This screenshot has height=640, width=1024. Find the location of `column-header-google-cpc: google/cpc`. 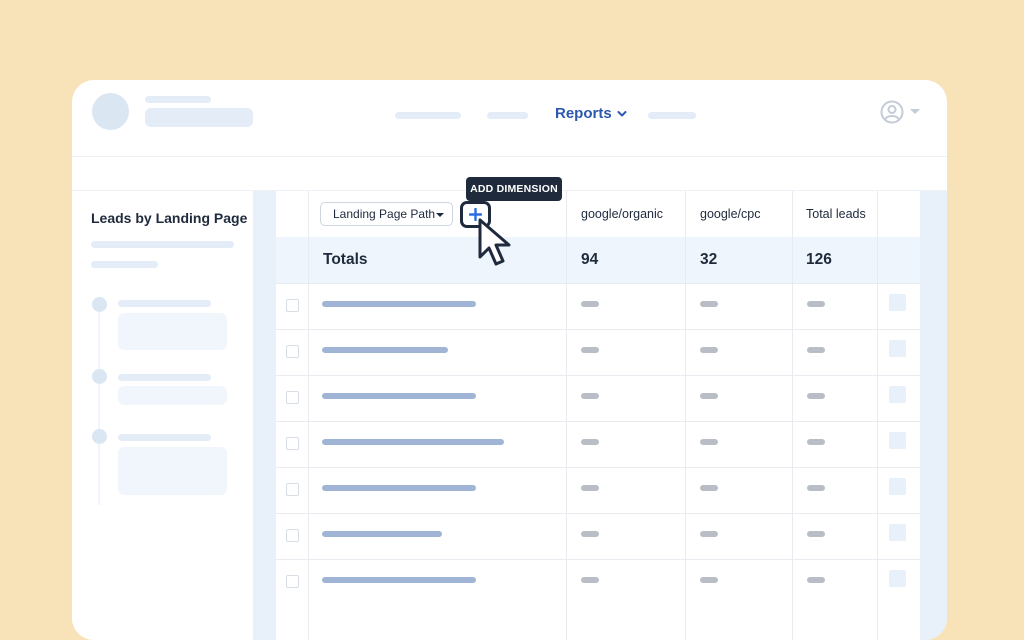

column-header-google-cpc: google/cpc is located at coordinates (730, 214).